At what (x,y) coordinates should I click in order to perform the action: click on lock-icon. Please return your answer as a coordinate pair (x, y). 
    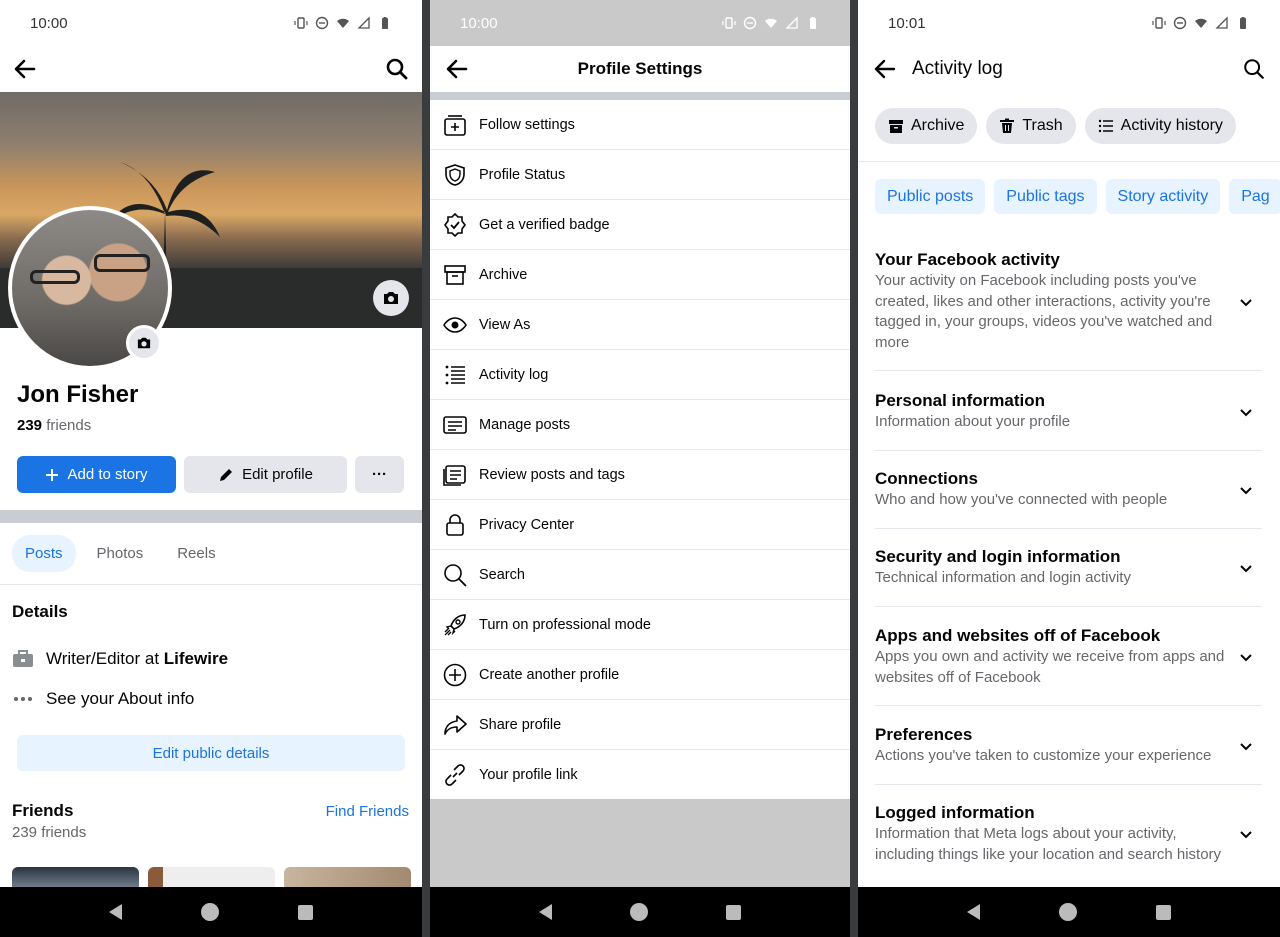
    Looking at the image, I should click on (455, 524).